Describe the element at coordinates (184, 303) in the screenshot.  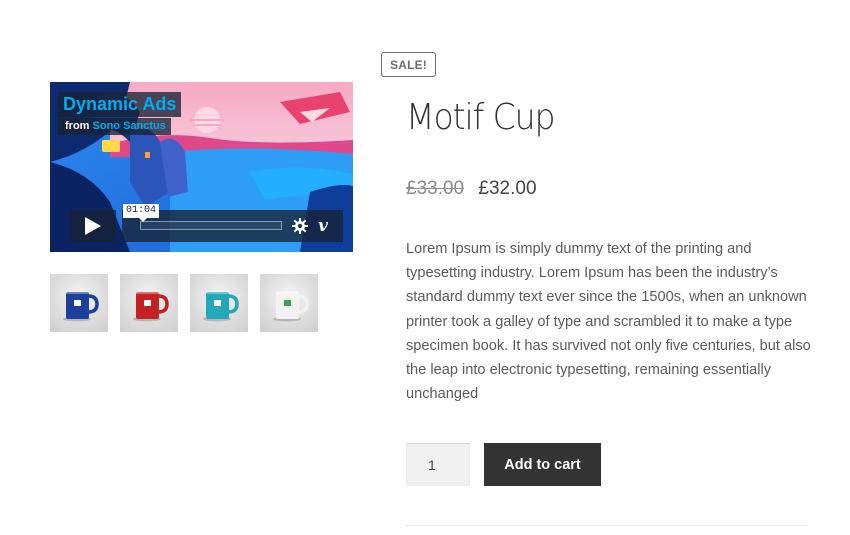
I see `gallery-thumbnails` at that location.